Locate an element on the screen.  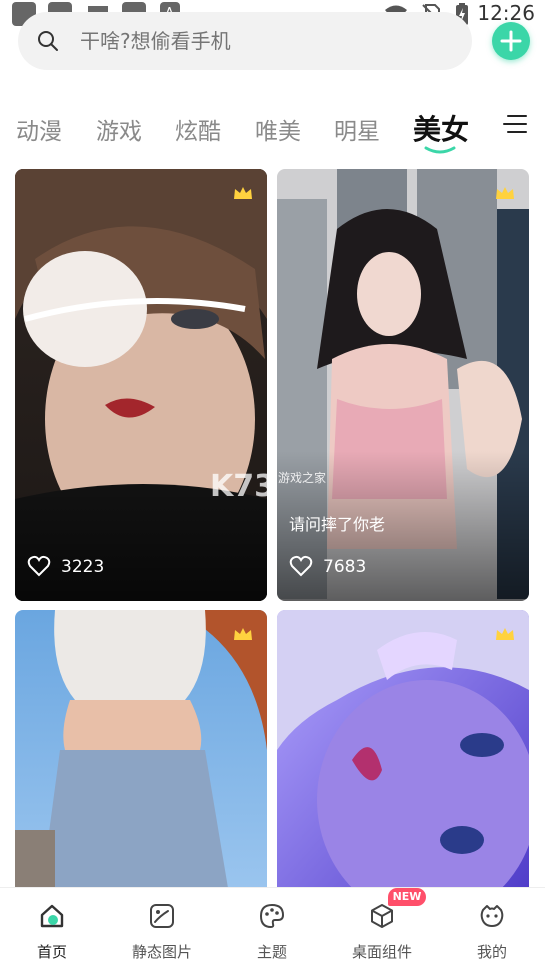
cube-icon is located at coordinates (382, 916).